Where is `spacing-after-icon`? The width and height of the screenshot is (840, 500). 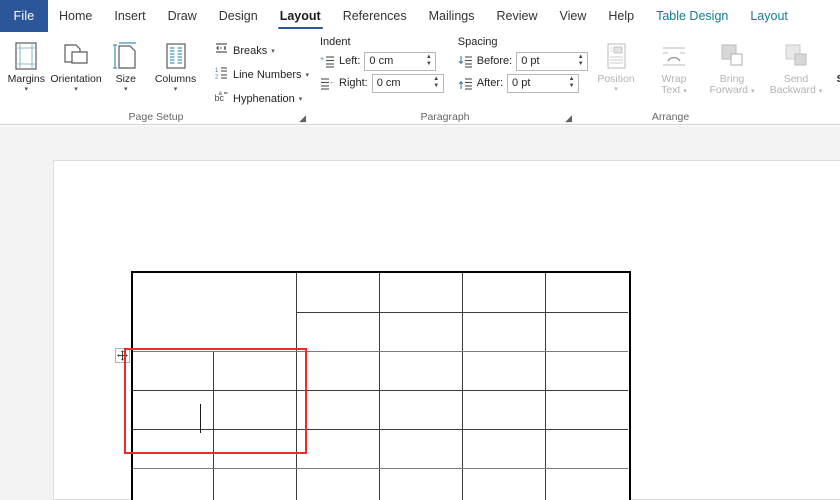
spacing-after-icon is located at coordinates (465, 83).